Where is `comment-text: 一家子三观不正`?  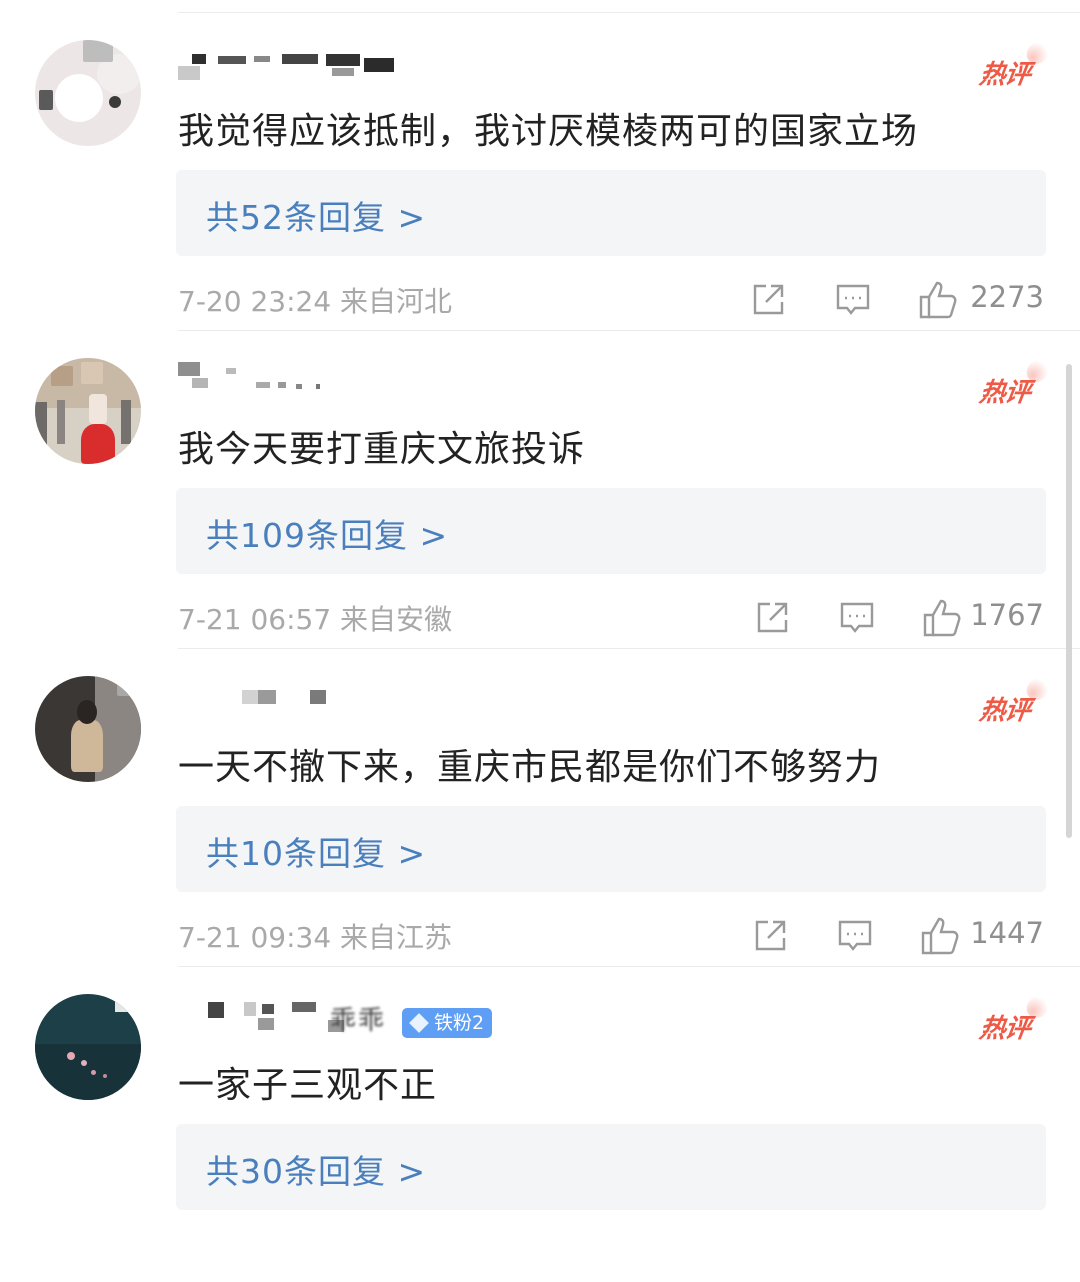 comment-text: 一家子三观不正 is located at coordinates (308, 1085).